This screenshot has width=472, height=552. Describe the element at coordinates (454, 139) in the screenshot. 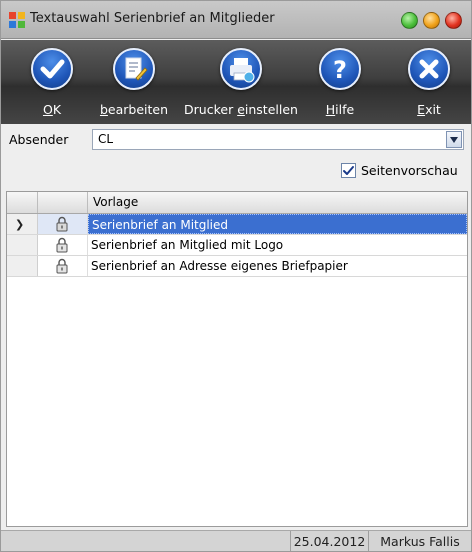

I see `chevron-down-icon` at that location.